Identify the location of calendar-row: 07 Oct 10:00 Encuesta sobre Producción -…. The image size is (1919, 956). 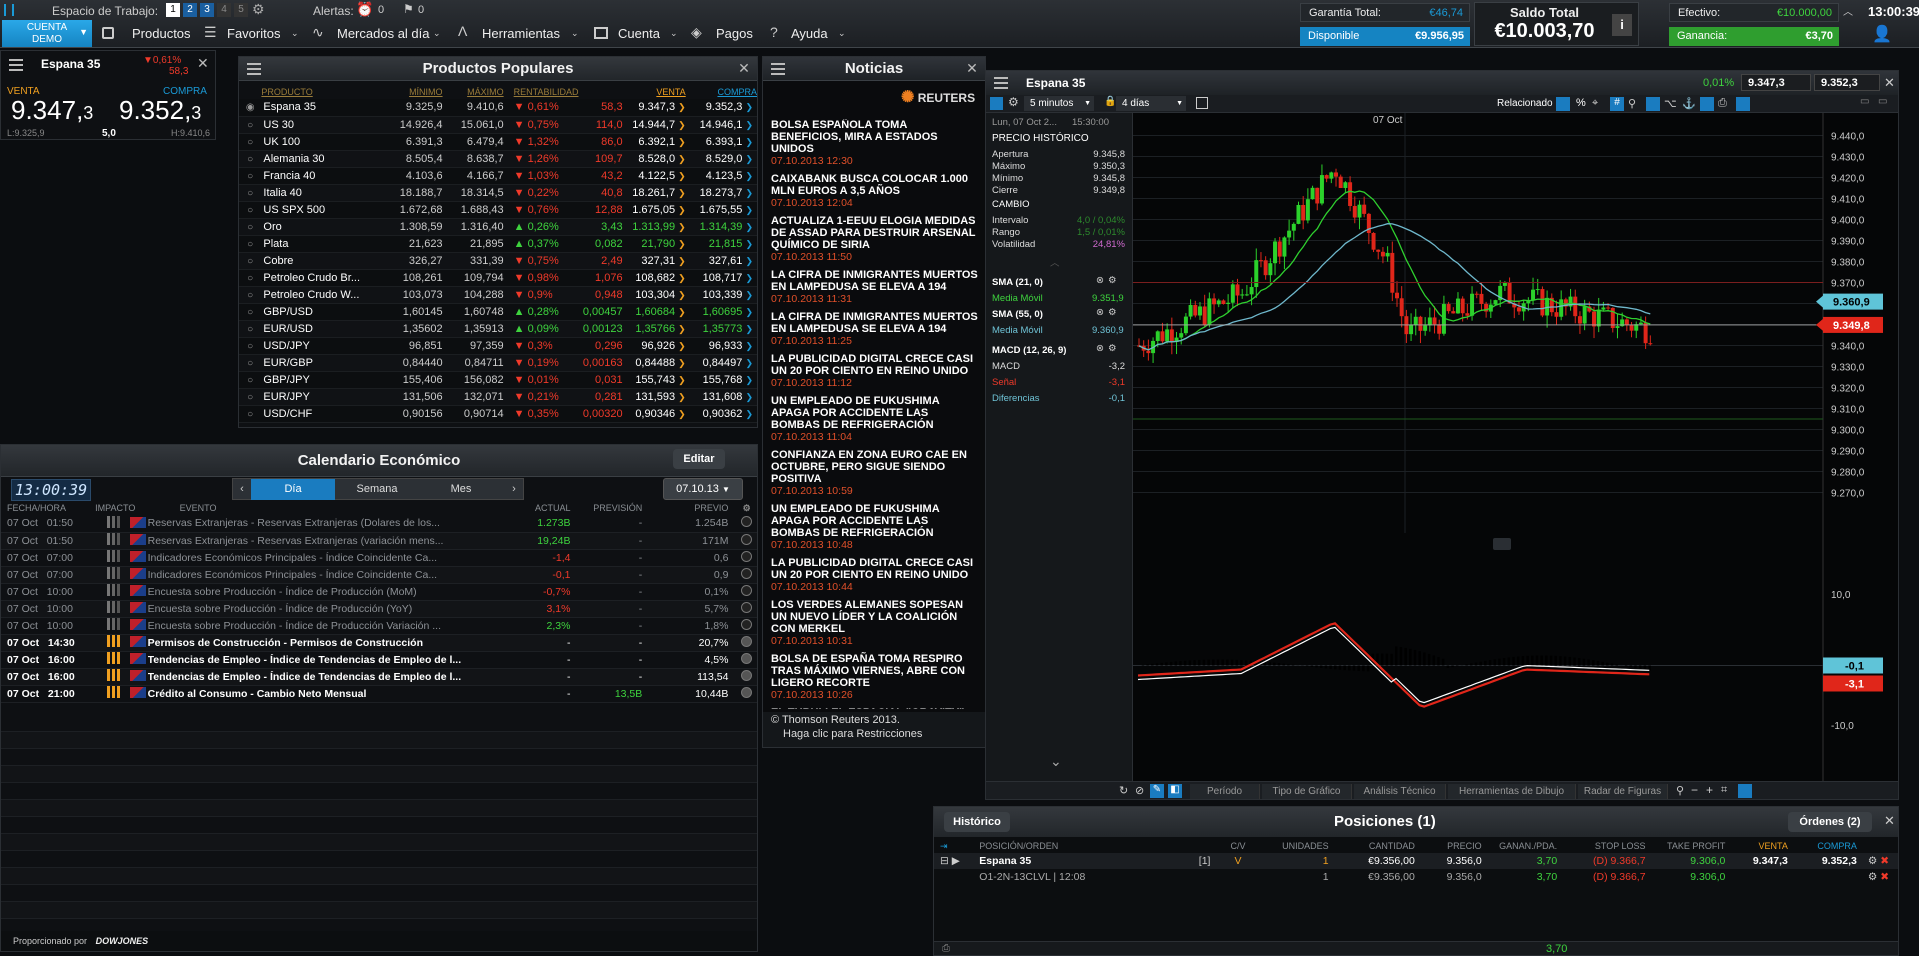
(379, 592).